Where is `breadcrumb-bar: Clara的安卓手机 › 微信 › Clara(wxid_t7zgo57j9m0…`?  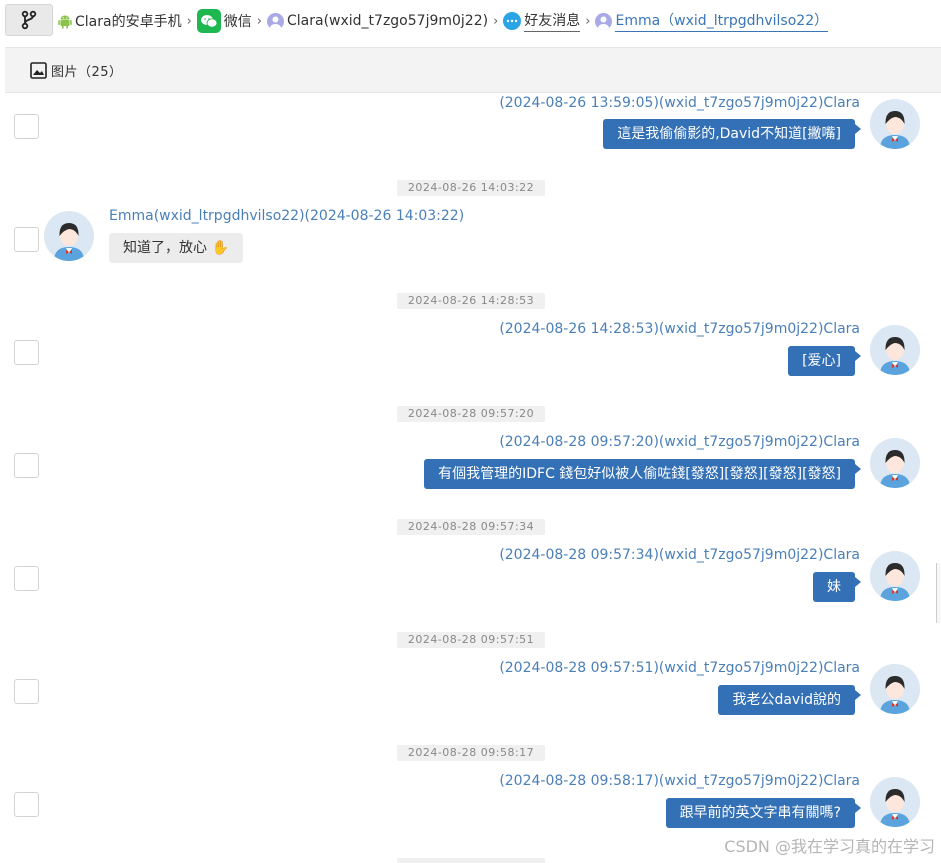 breadcrumb-bar: Clara的安卓手机 › 微信 › Clara(wxid_t7zgo57j9m0… is located at coordinates (470, 21).